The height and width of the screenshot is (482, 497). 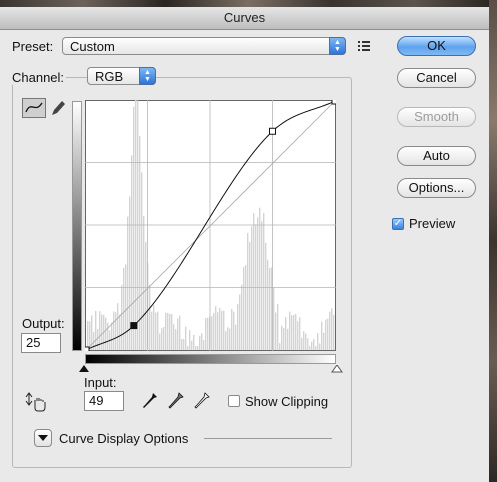 What do you see at coordinates (287, 401) in the screenshot?
I see `show-clipping-label: Show Clipping` at bounding box center [287, 401].